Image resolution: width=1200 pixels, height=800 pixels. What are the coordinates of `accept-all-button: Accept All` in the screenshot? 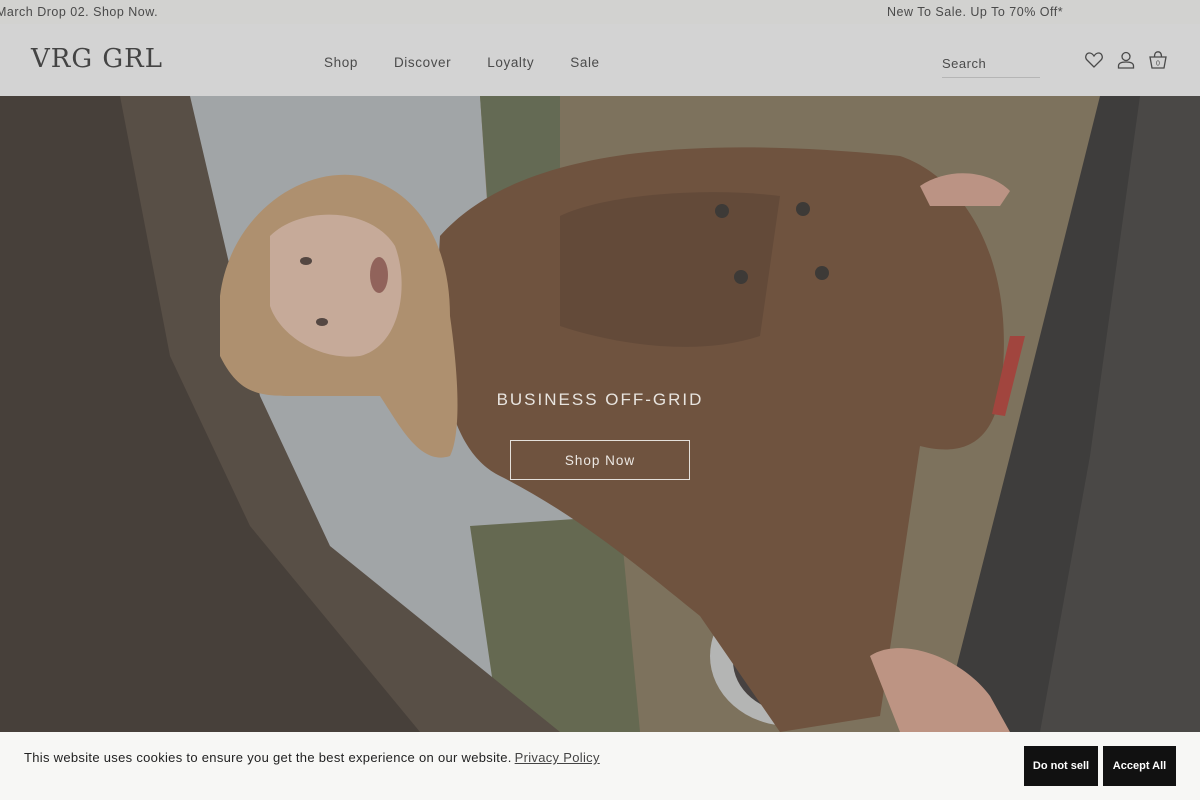 It's located at (1139, 766).